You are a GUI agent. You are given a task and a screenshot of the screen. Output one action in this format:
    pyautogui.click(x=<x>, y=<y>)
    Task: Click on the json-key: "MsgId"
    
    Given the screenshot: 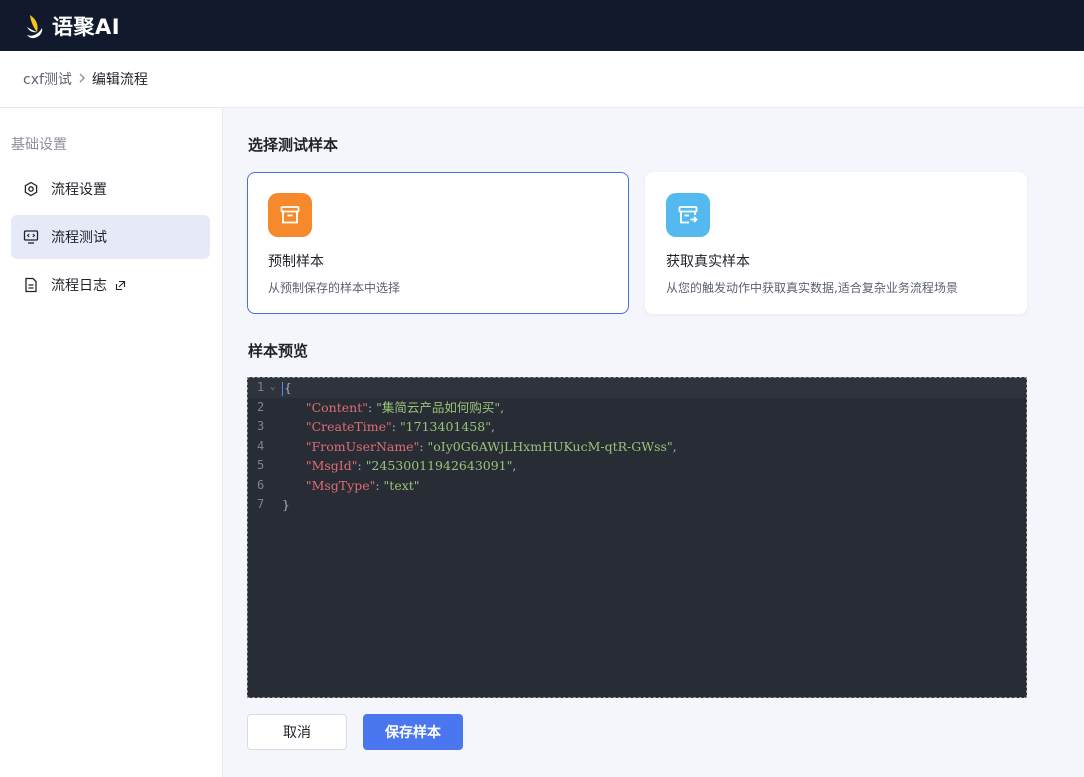 What is the action you would take?
    pyautogui.click(x=331, y=465)
    